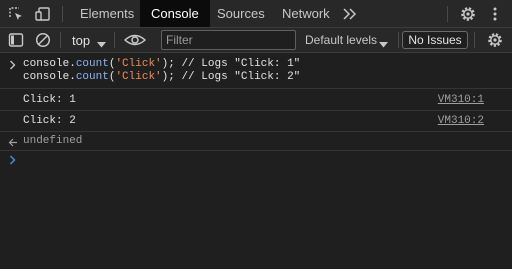 Image resolution: width=512 pixels, height=269 pixels. I want to click on device-toggle-icon, so click(43, 14).